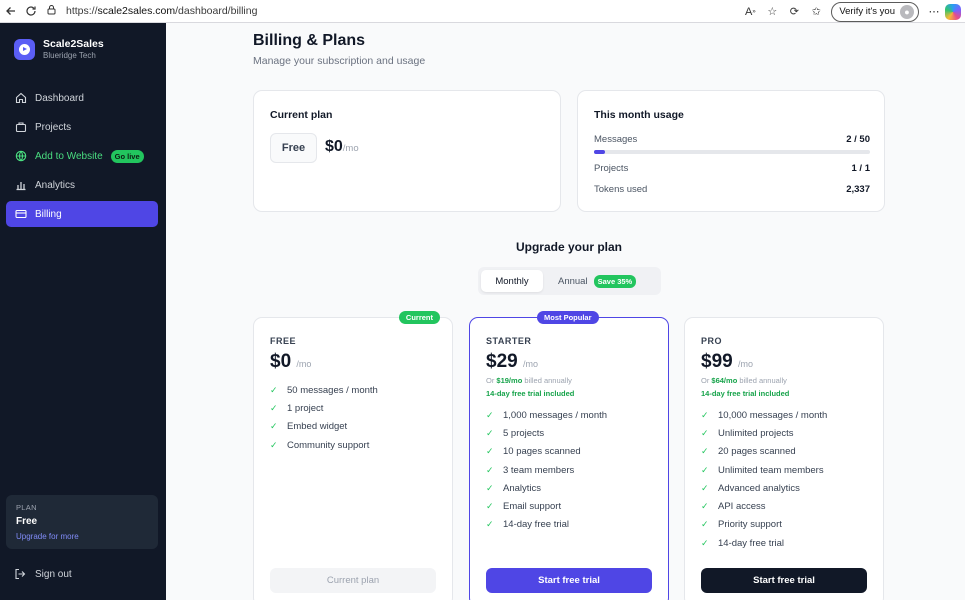  I want to click on plan-value: Free, so click(27, 521).